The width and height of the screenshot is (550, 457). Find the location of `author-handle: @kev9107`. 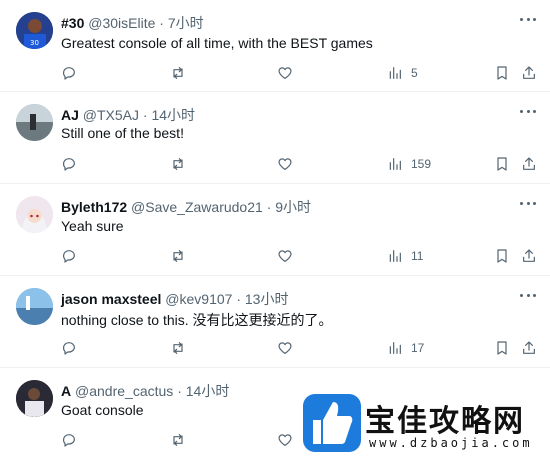

author-handle: @kev9107 is located at coordinates (198, 299).